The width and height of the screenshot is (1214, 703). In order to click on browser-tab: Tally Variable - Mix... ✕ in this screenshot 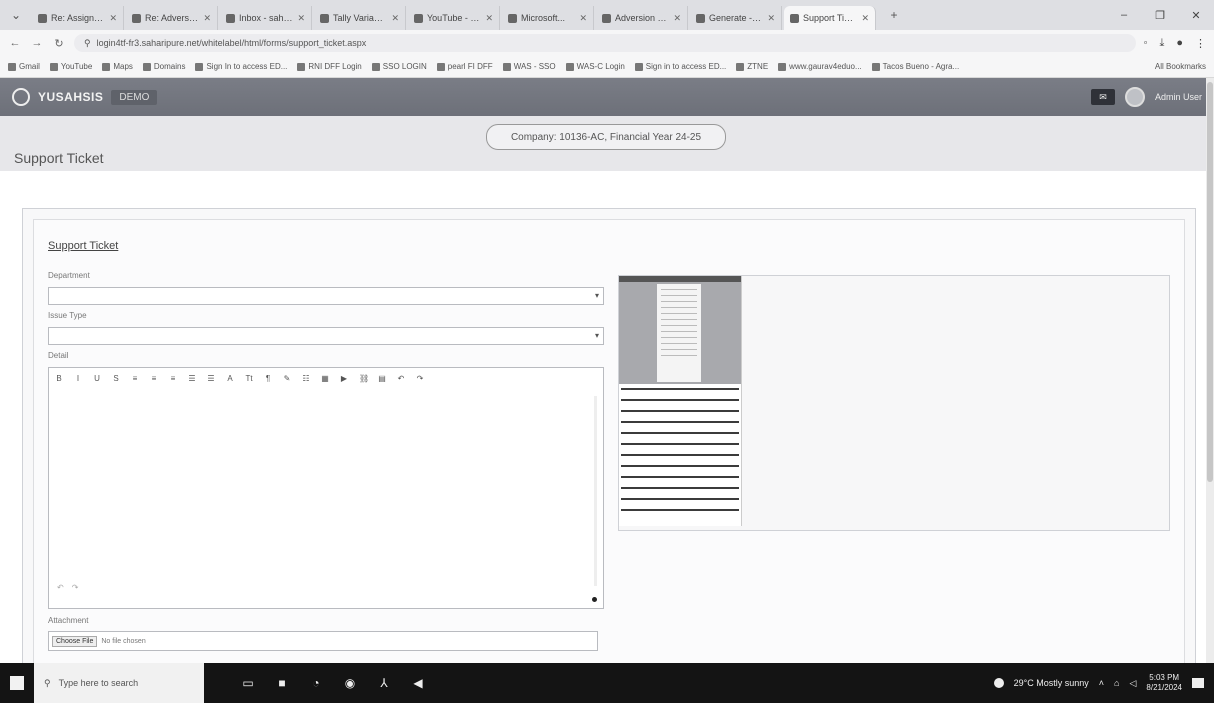, I will do `click(360, 18)`.